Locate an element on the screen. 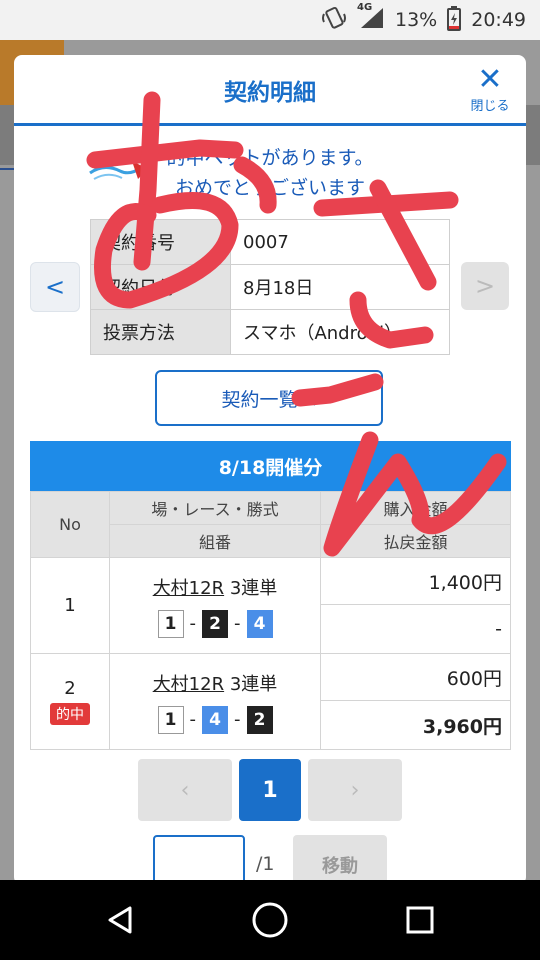 This screenshot has width=540, height=960. header-payout: 払戻金額 is located at coordinates (415, 541).